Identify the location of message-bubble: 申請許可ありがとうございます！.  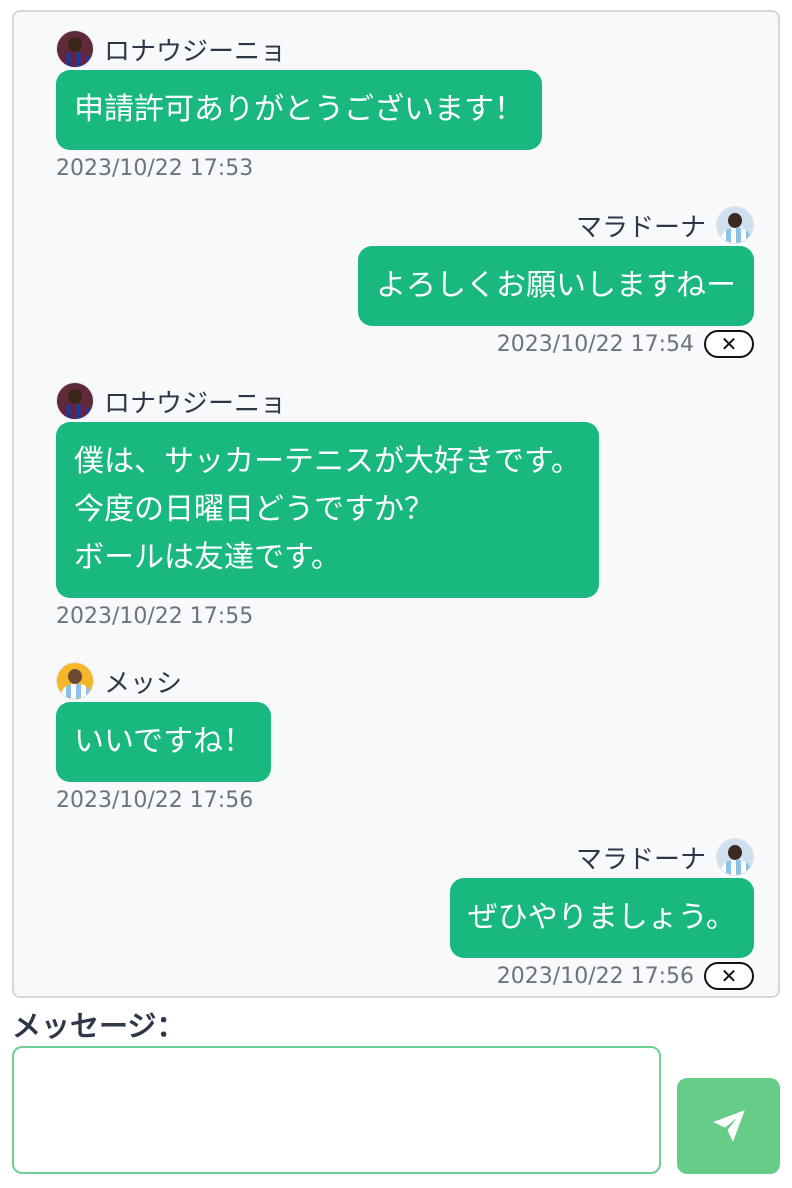
(299, 110).